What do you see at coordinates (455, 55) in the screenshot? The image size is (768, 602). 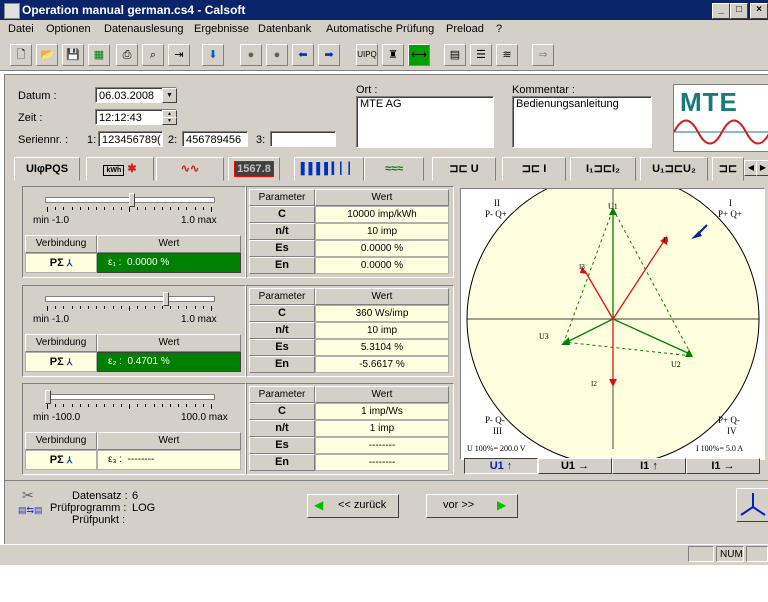 I see `calculator-icon: ▤` at bounding box center [455, 55].